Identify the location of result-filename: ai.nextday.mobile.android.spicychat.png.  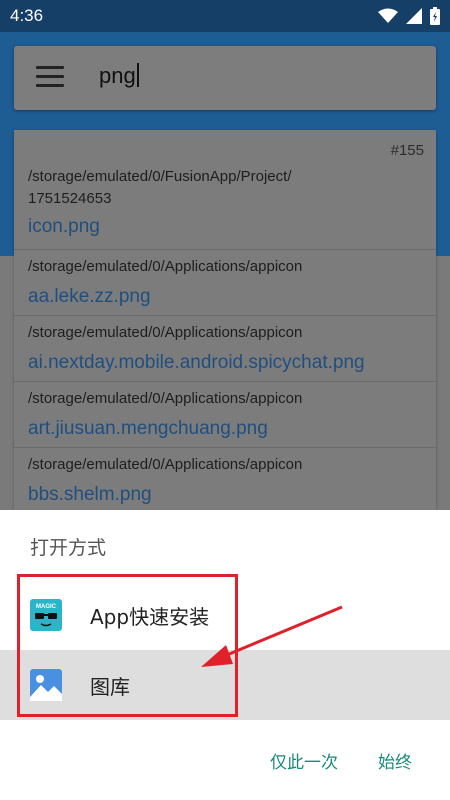
(196, 362).